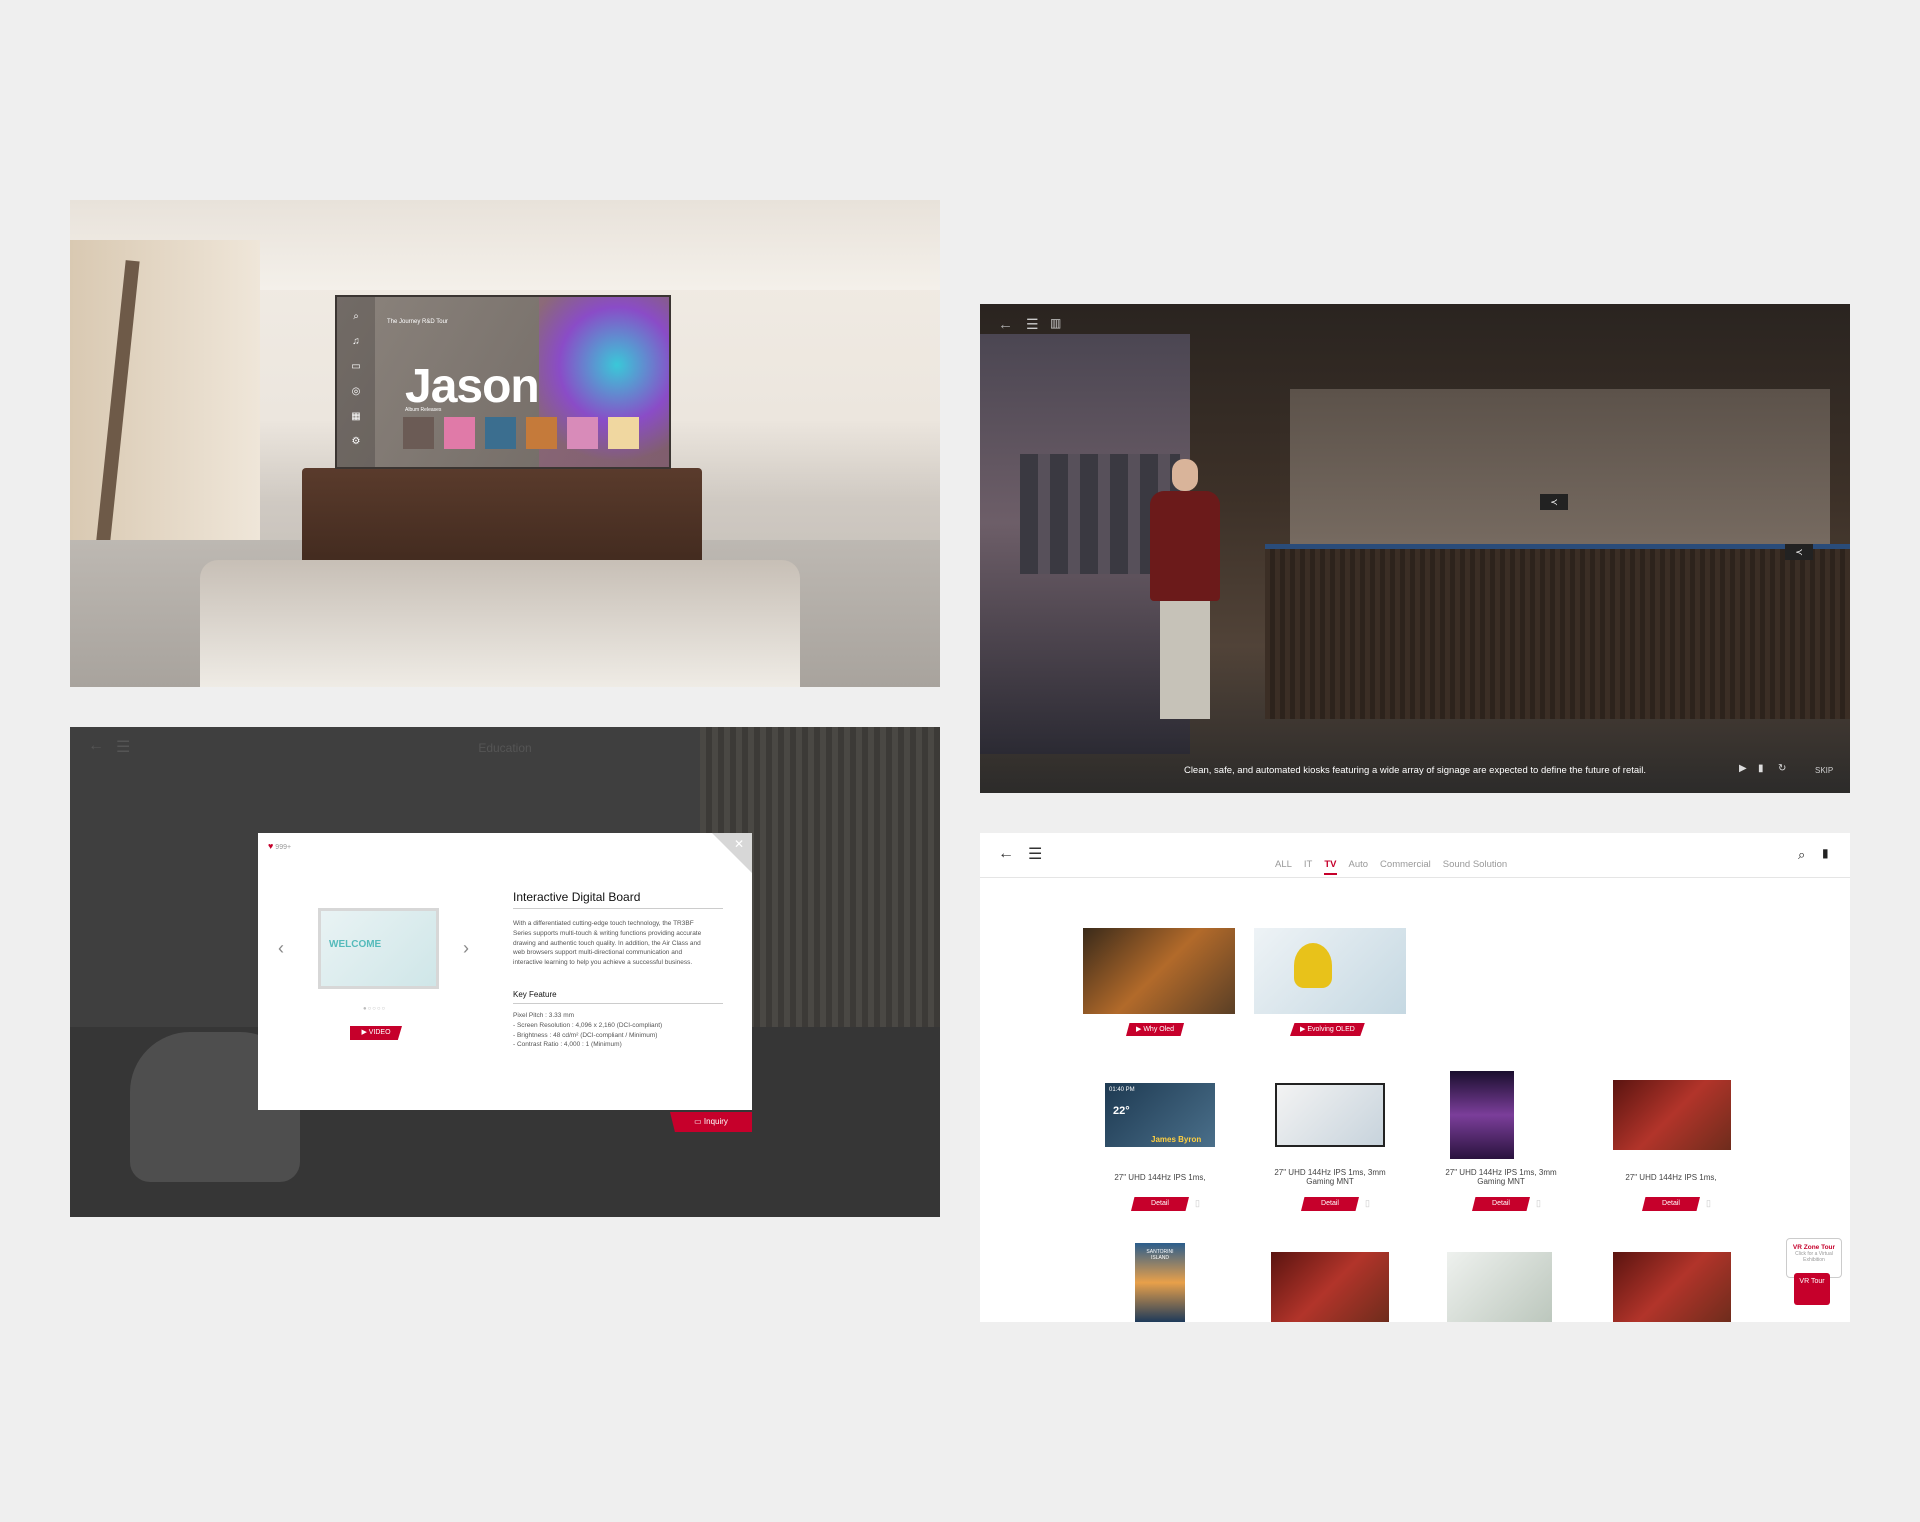  I want to click on like-count: 999+, so click(283, 847).